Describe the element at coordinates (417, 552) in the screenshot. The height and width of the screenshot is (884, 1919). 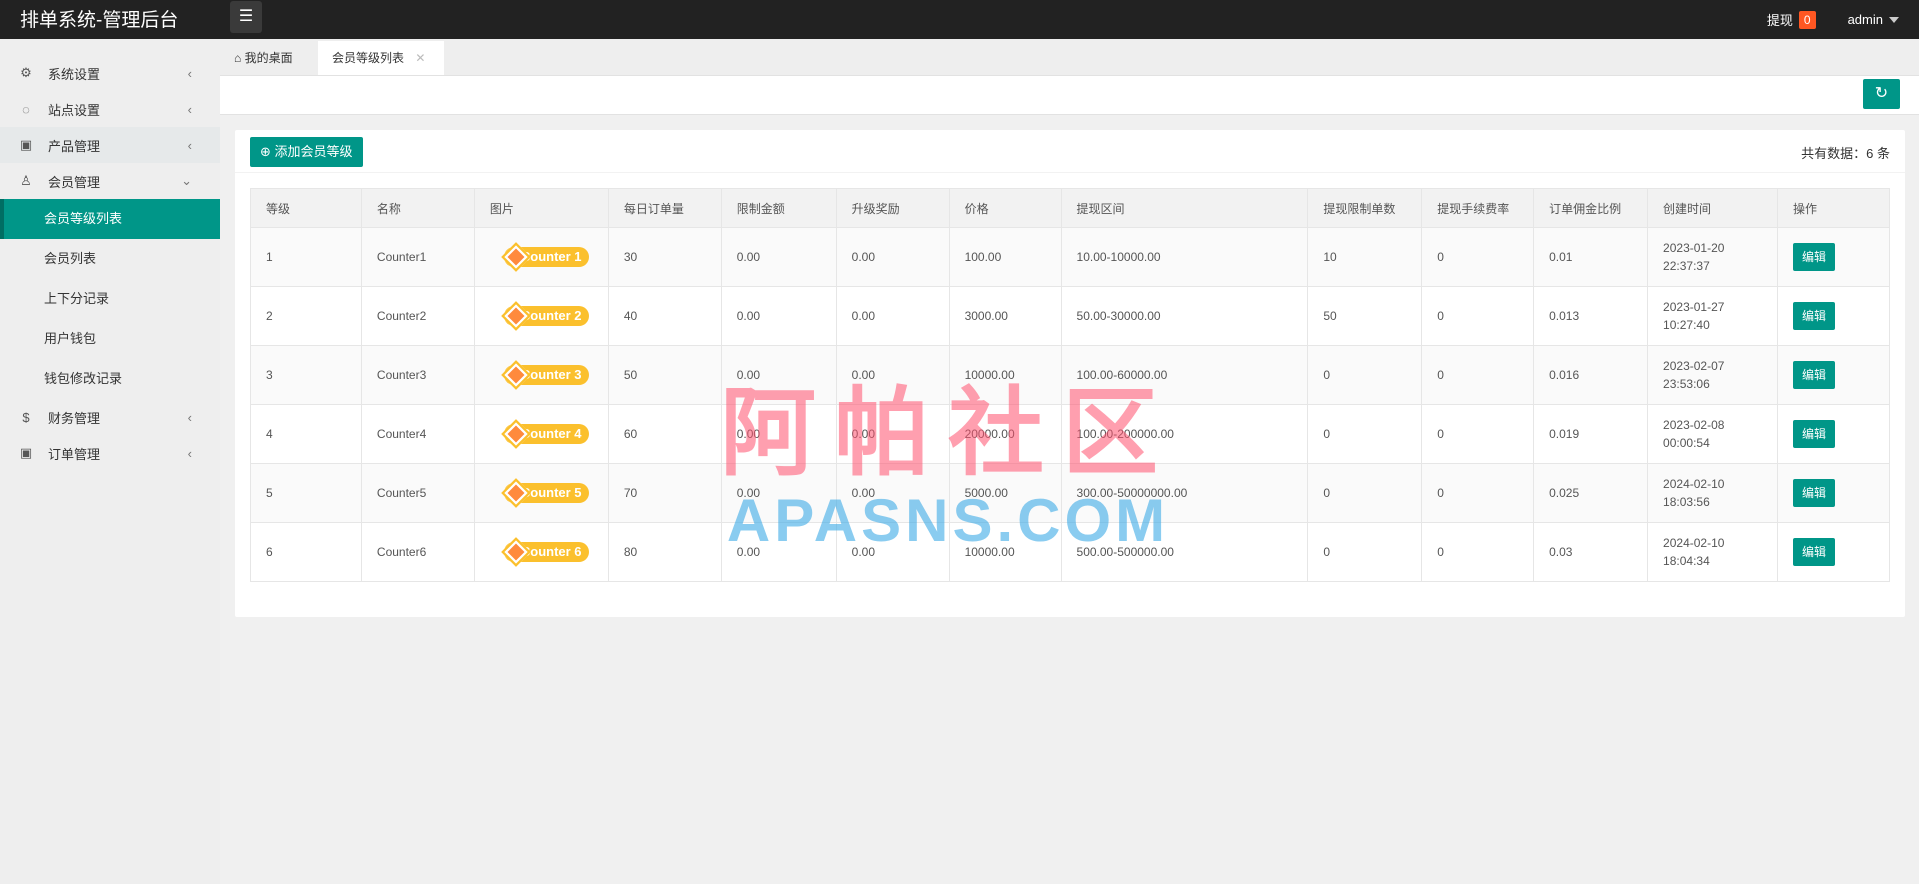
I see `table-cell: Counter6` at that location.